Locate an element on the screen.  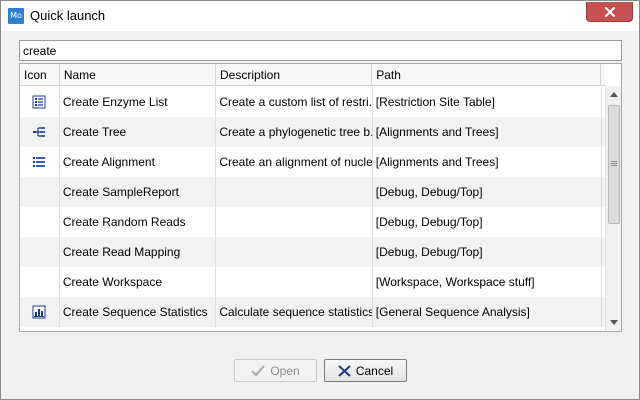
enzyme-list-icon is located at coordinates (39, 102).